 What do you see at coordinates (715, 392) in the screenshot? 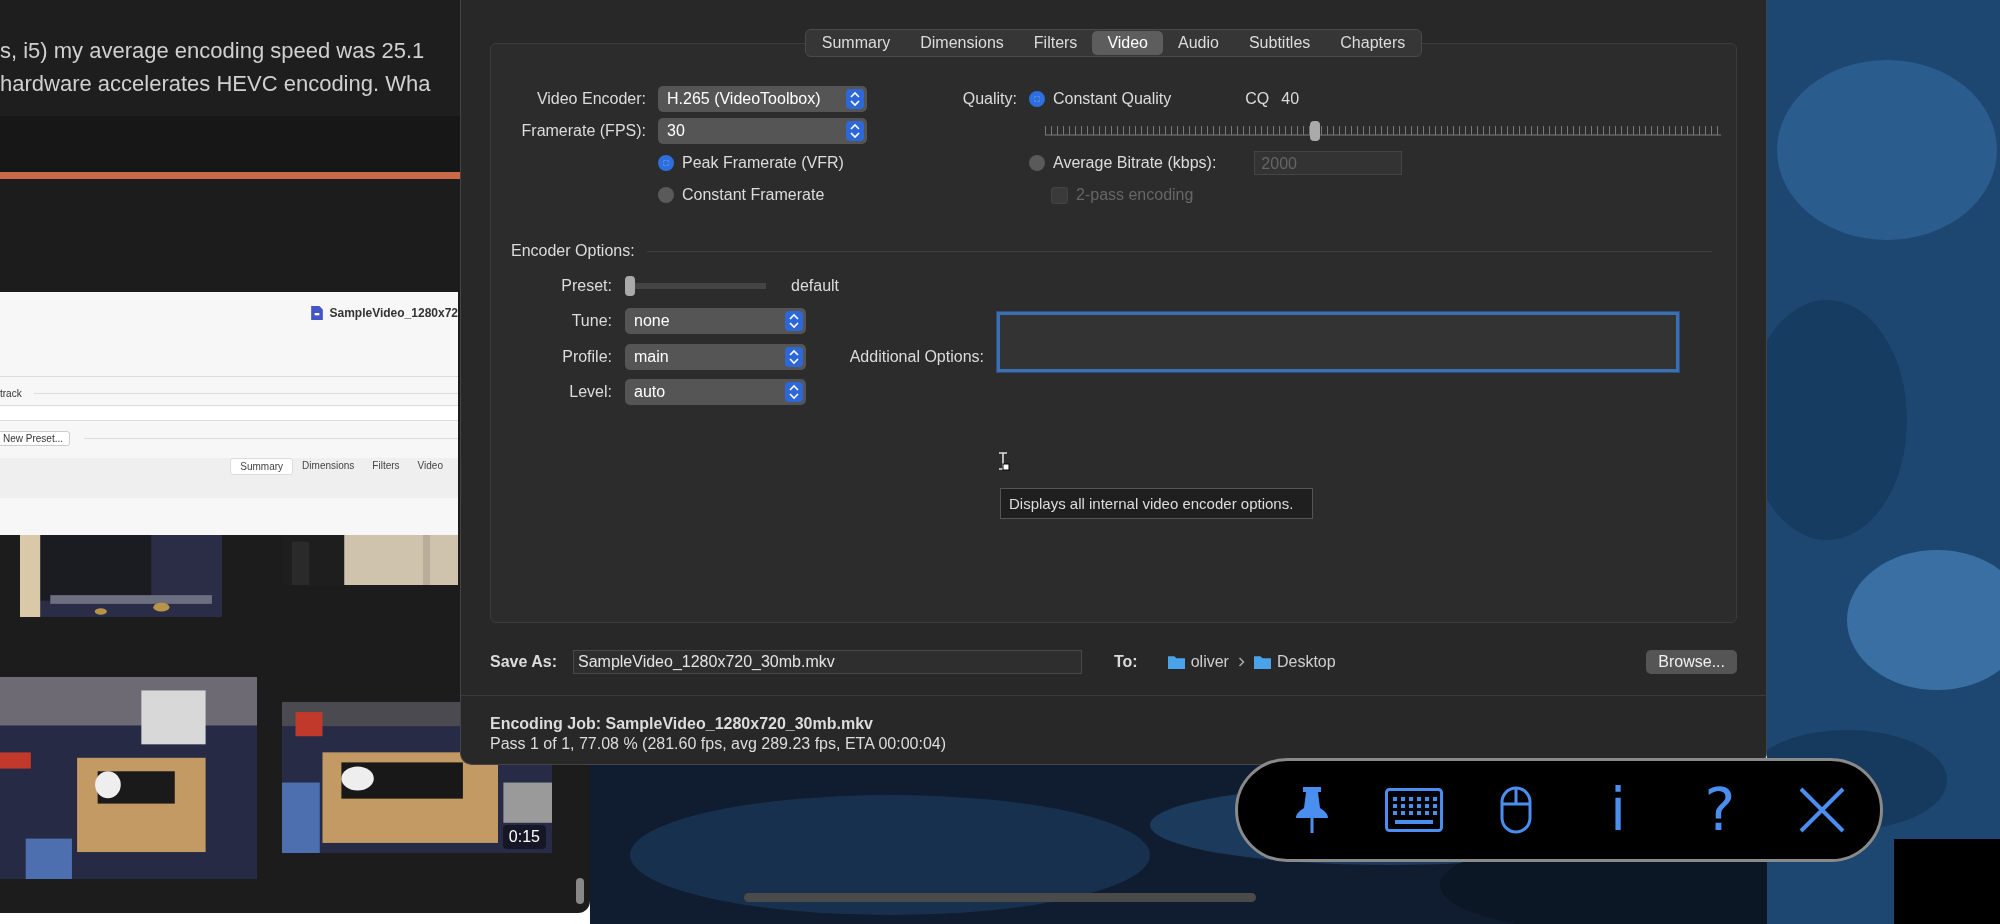
I see `dropdown: auto` at bounding box center [715, 392].